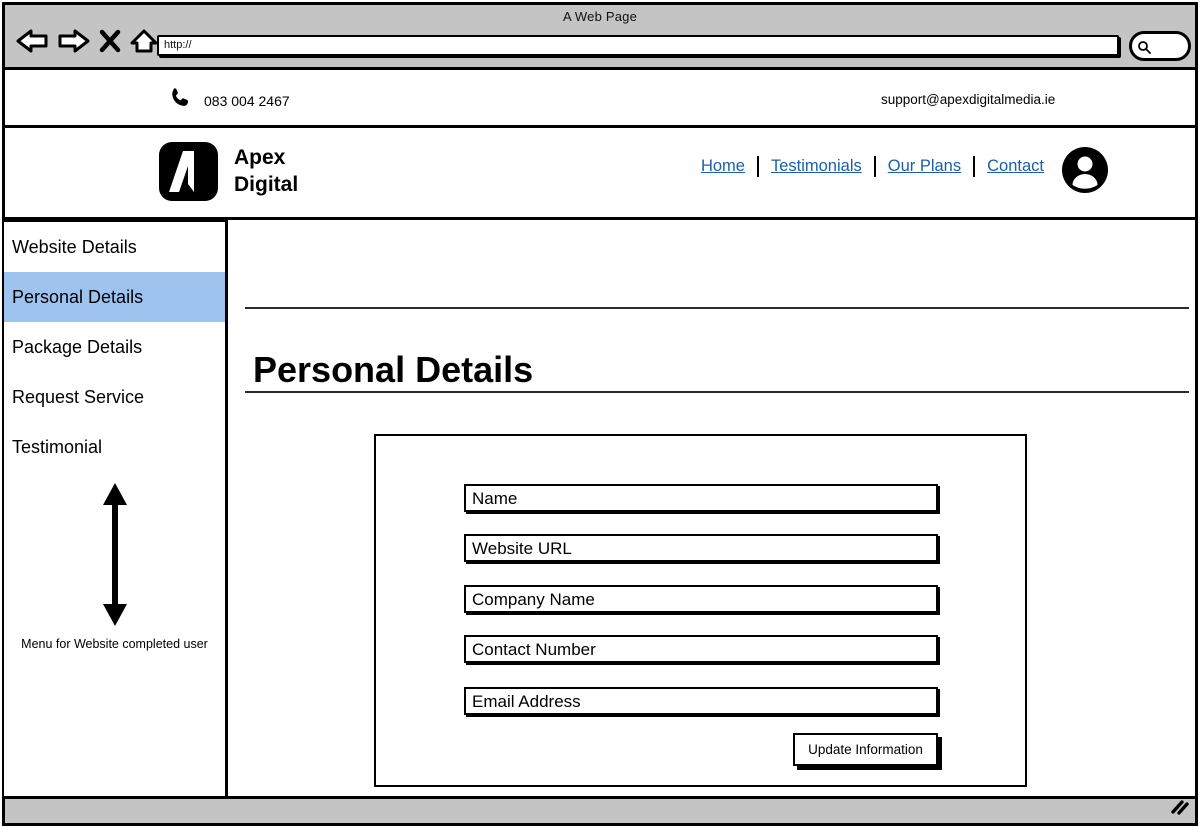 The height and width of the screenshot is (828, 1200). Describe the element at coordinates (701, 701) in the screenshot. I see `email-address-field: Email Address` at that location.